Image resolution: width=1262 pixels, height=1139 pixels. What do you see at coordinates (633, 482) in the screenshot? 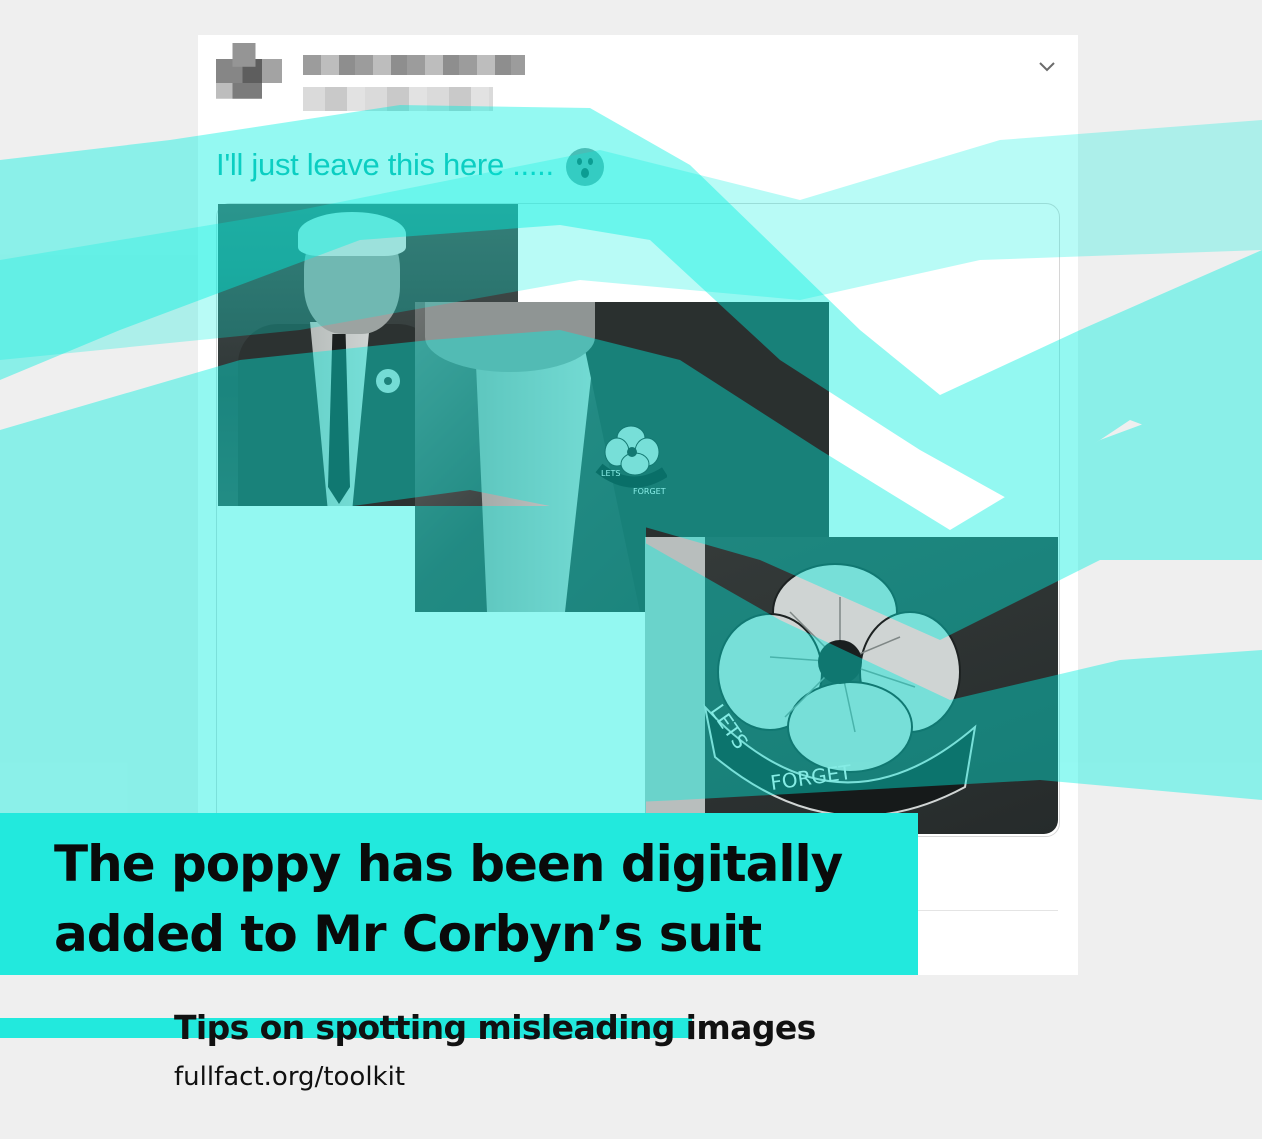
I see `poppy-pin-small-text: LETS FORGET` at bounding box center [633, 482].